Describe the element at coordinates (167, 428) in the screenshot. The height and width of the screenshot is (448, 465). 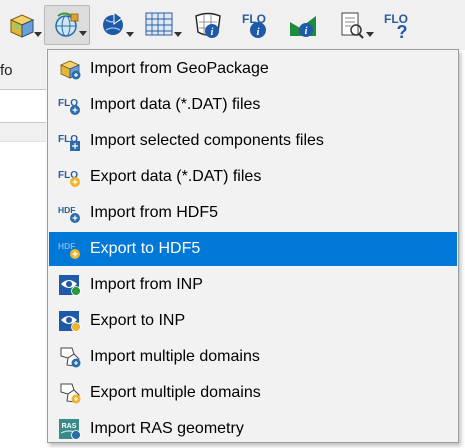
I see `menu-item-label: Import RAS geometry` at that location.